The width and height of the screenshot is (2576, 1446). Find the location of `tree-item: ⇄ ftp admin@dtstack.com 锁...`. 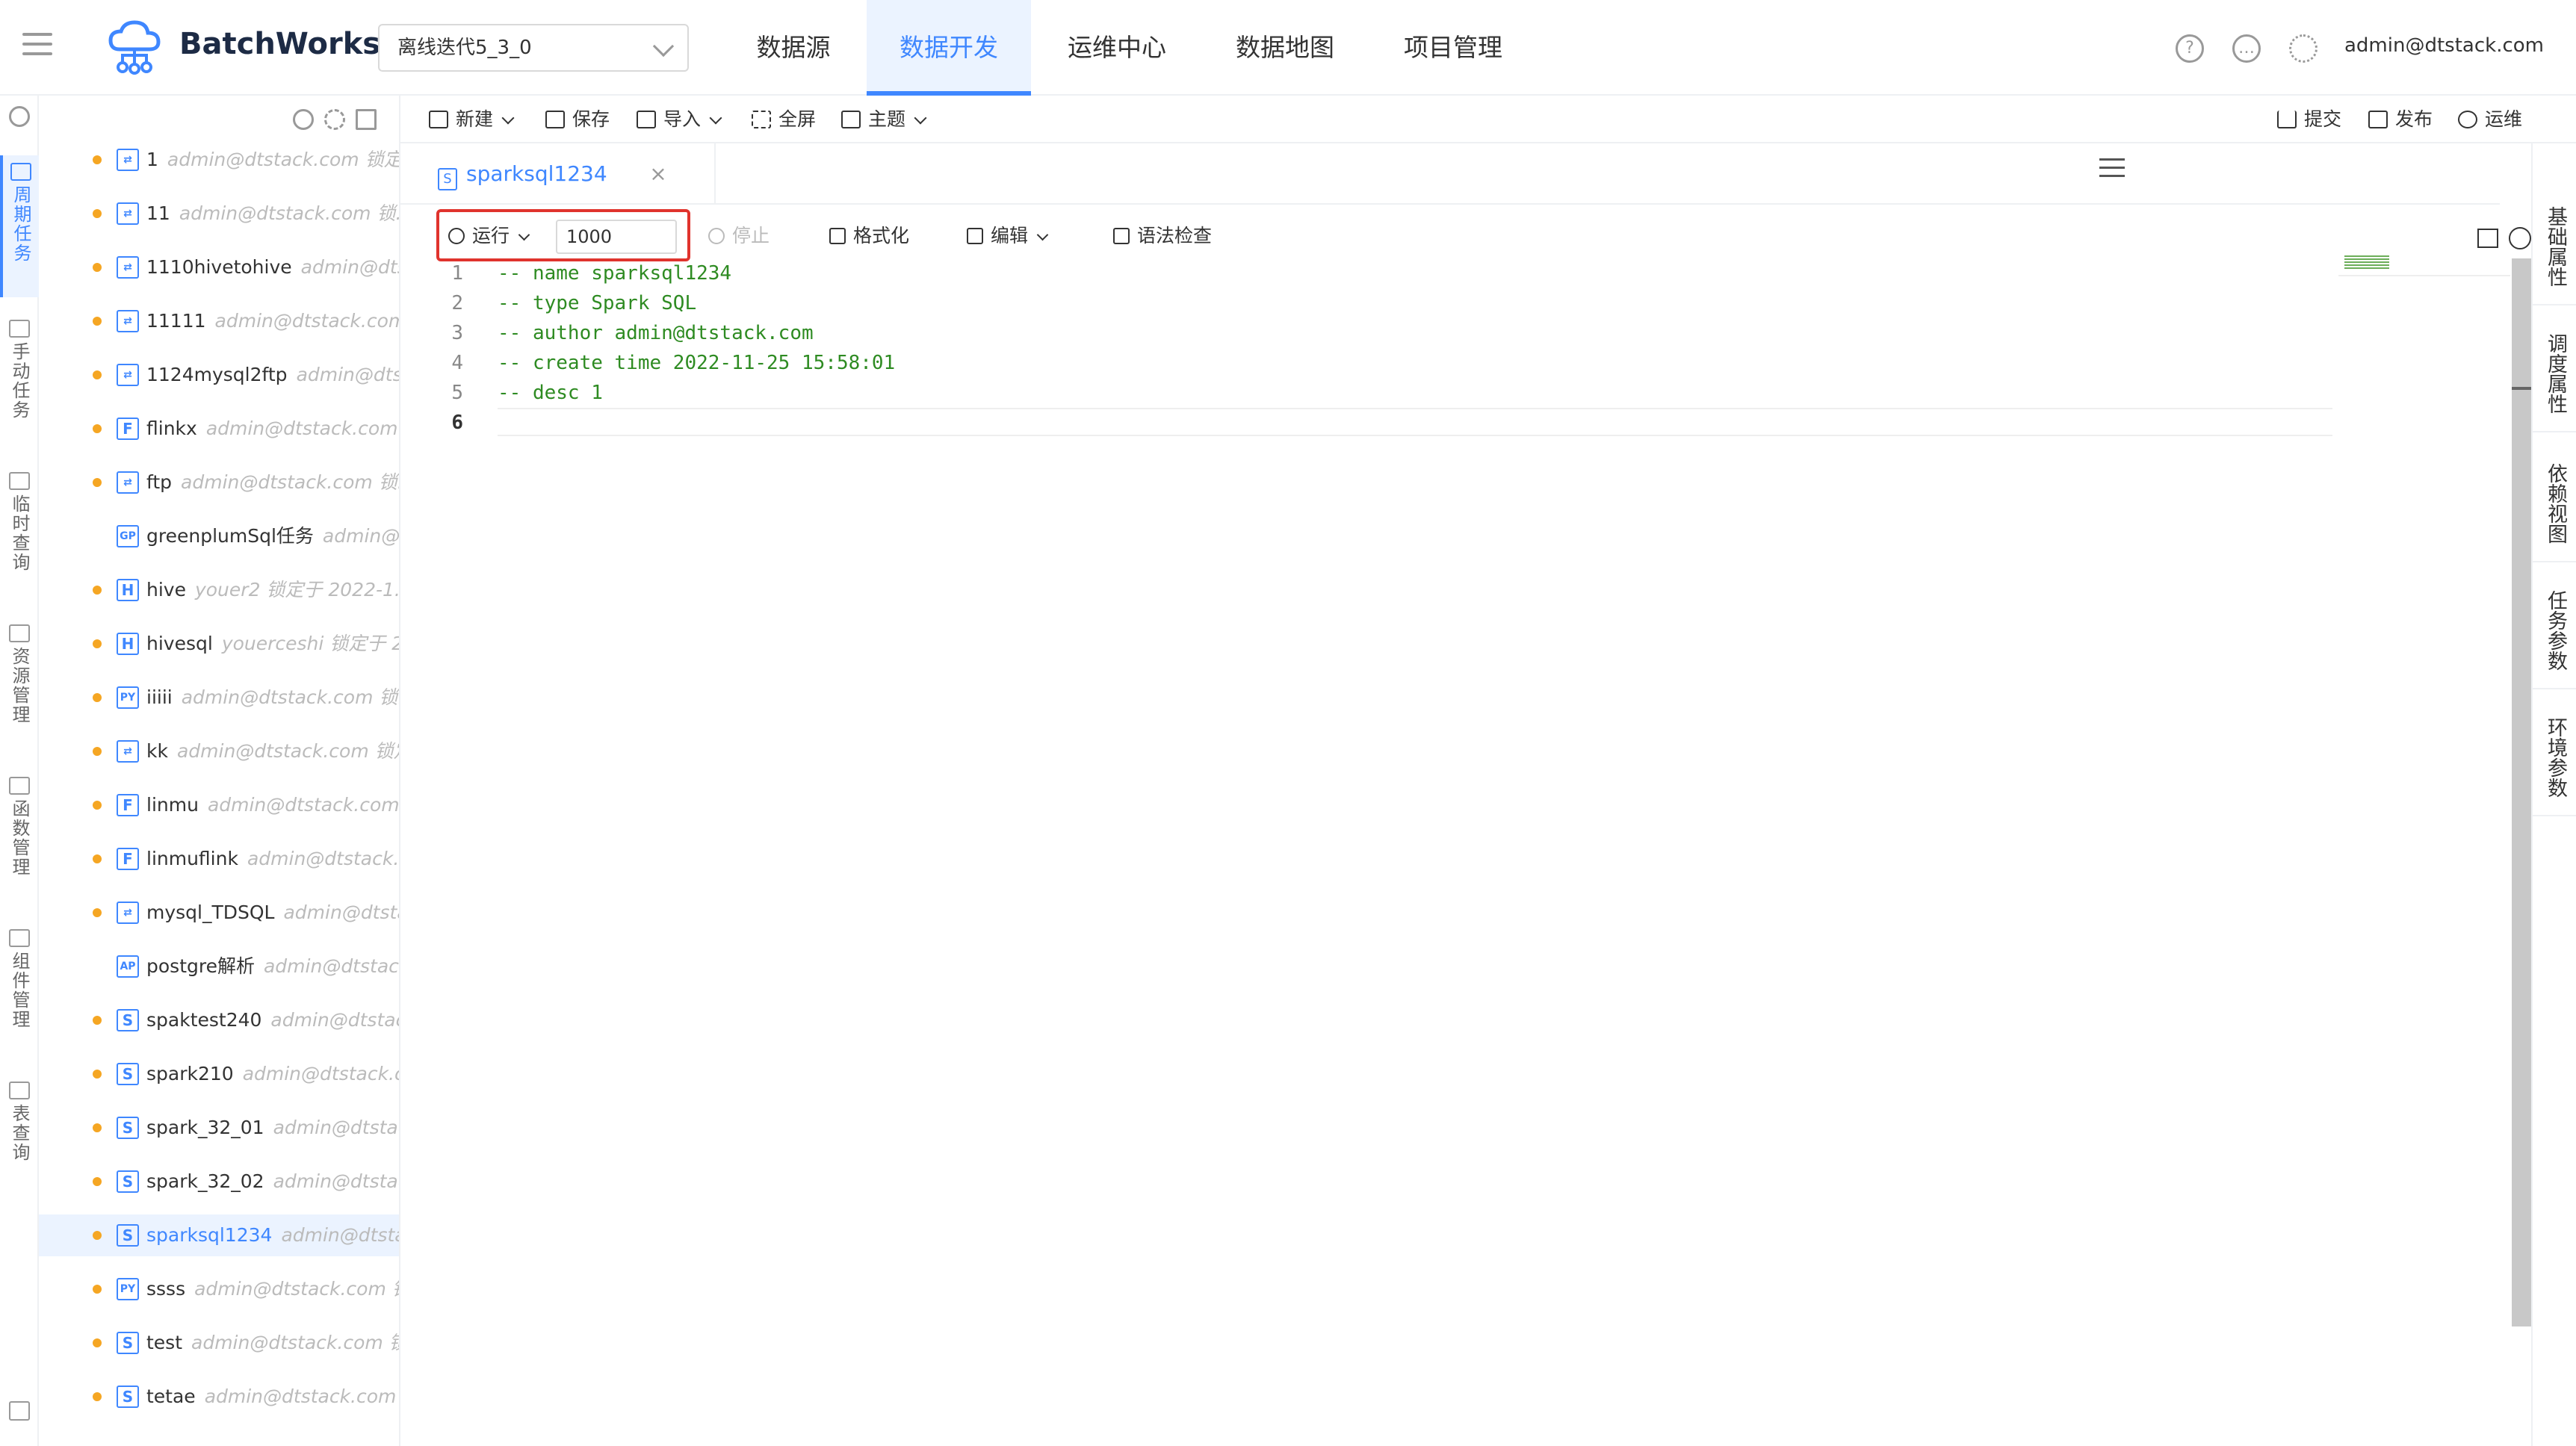

tree-item: ⇄ ftp admin@dtstack.com 锁... is located at coordinates (219, 482).